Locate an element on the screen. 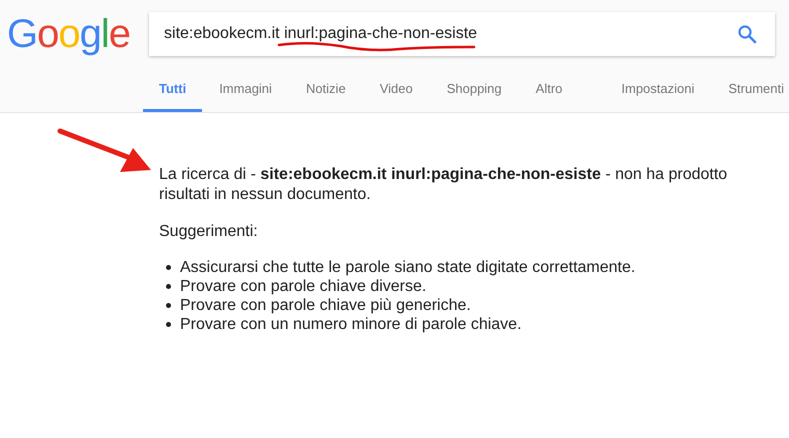 The image size is (789, 438). suggestion-text: Provare con un numero minore di parole chiave. is located at coordinates (351, 324).